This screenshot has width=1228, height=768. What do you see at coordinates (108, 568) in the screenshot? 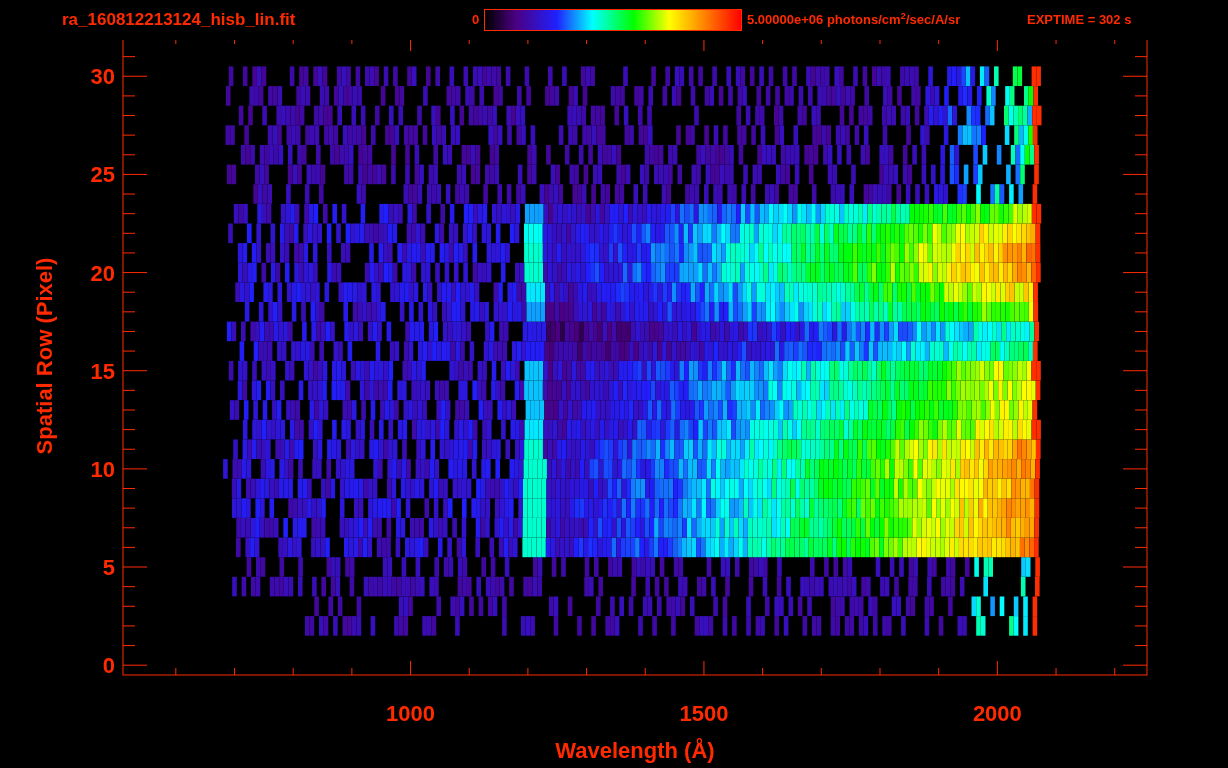
I see `y-tick-label: 5` at bounding box center [108, 568].